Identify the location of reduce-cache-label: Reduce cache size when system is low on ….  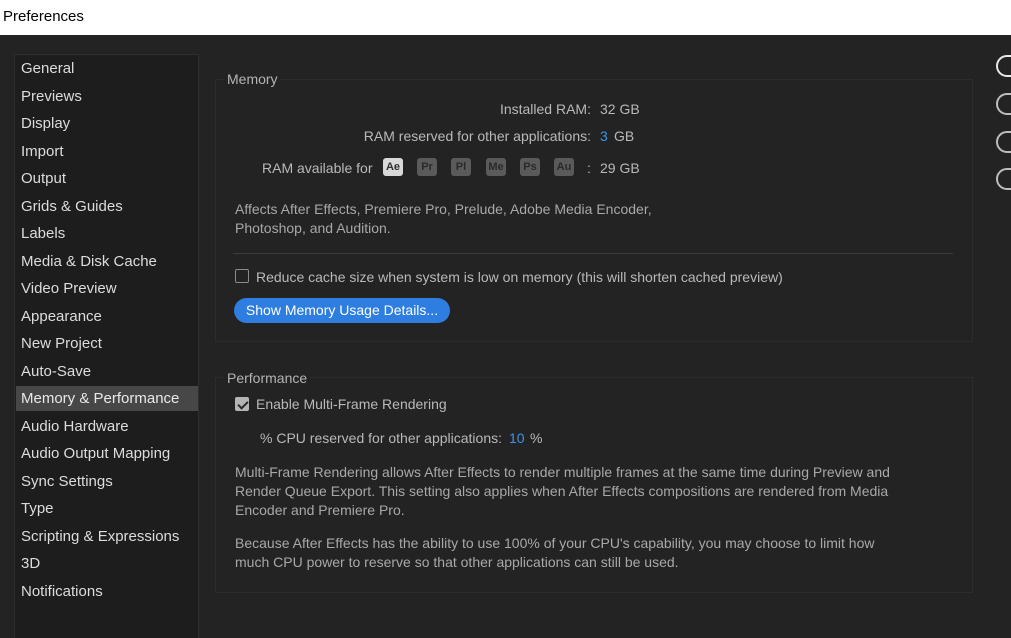
(519, 277).